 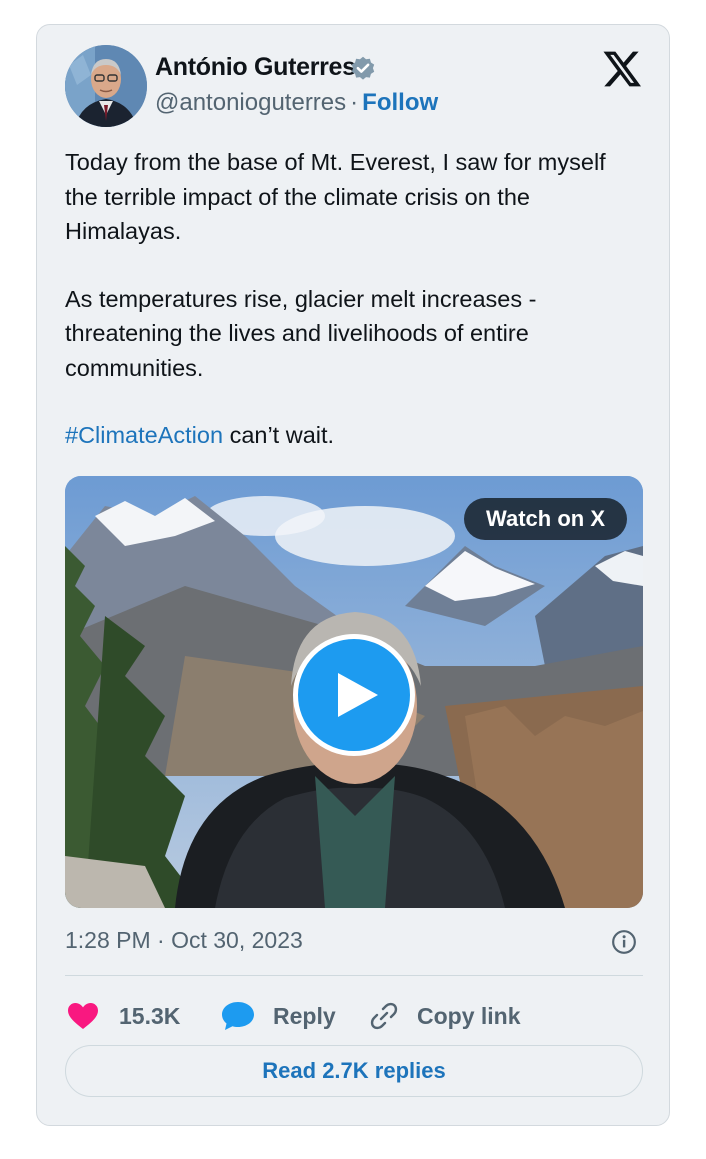 I want to click on heart-icon, so click(x=83, y=1016).